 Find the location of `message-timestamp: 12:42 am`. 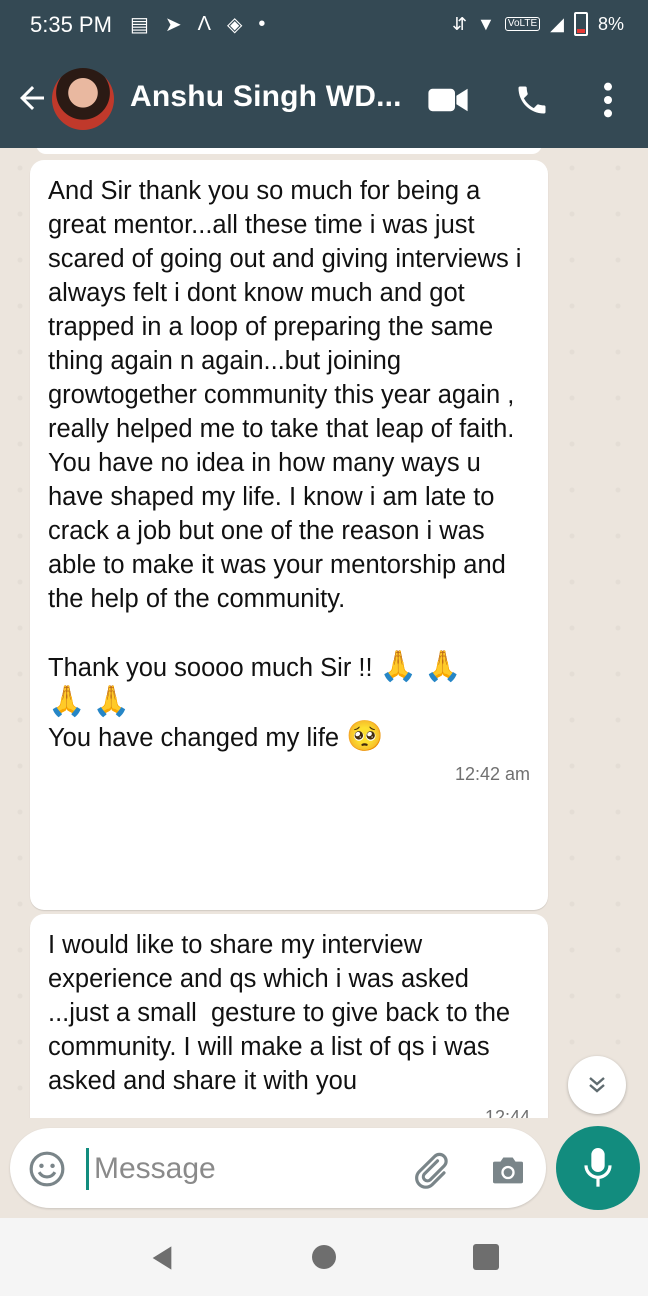

message-timestamp: 12:42 am is located at coordinates (492, 774).